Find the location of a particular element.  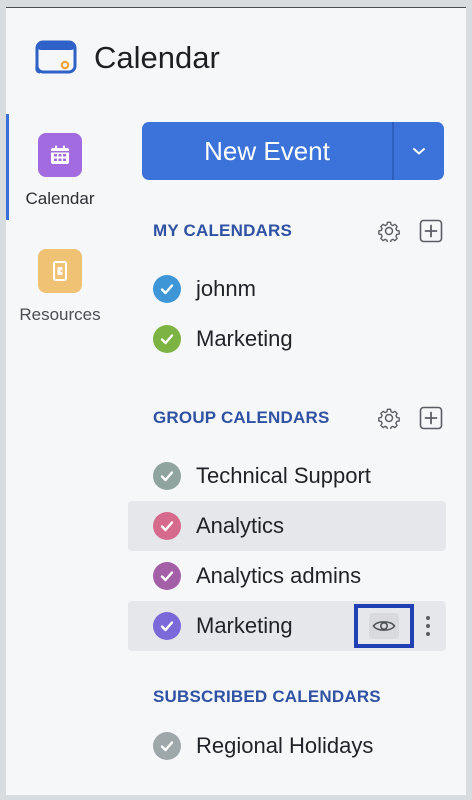

subscribed-calendars-title: SUBSCRIBED CALENDARS is located at coordinates (267, 696).